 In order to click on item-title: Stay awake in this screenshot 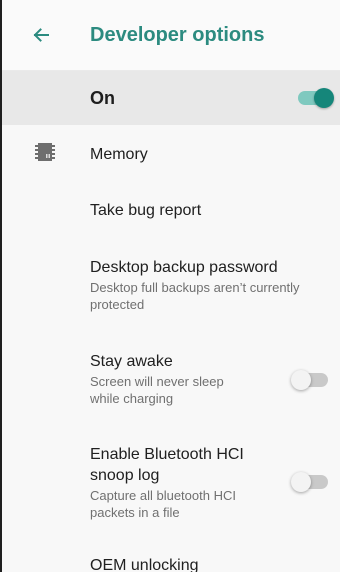, I will do `click(131, 361)`.